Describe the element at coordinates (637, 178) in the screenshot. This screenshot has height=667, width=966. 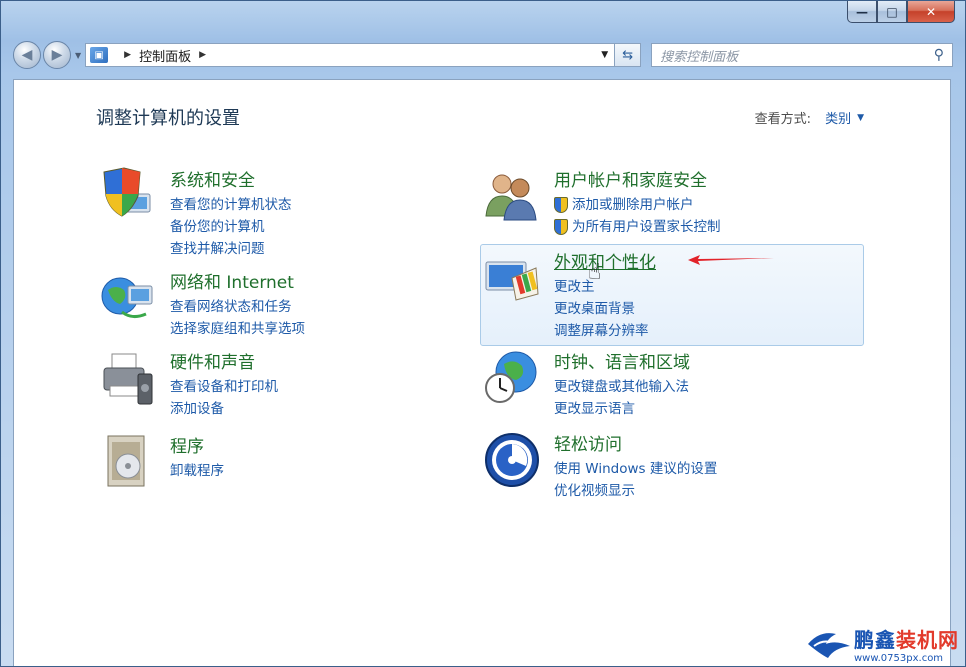
I see `category-title: 用户帐户和家庭安全` at that location.